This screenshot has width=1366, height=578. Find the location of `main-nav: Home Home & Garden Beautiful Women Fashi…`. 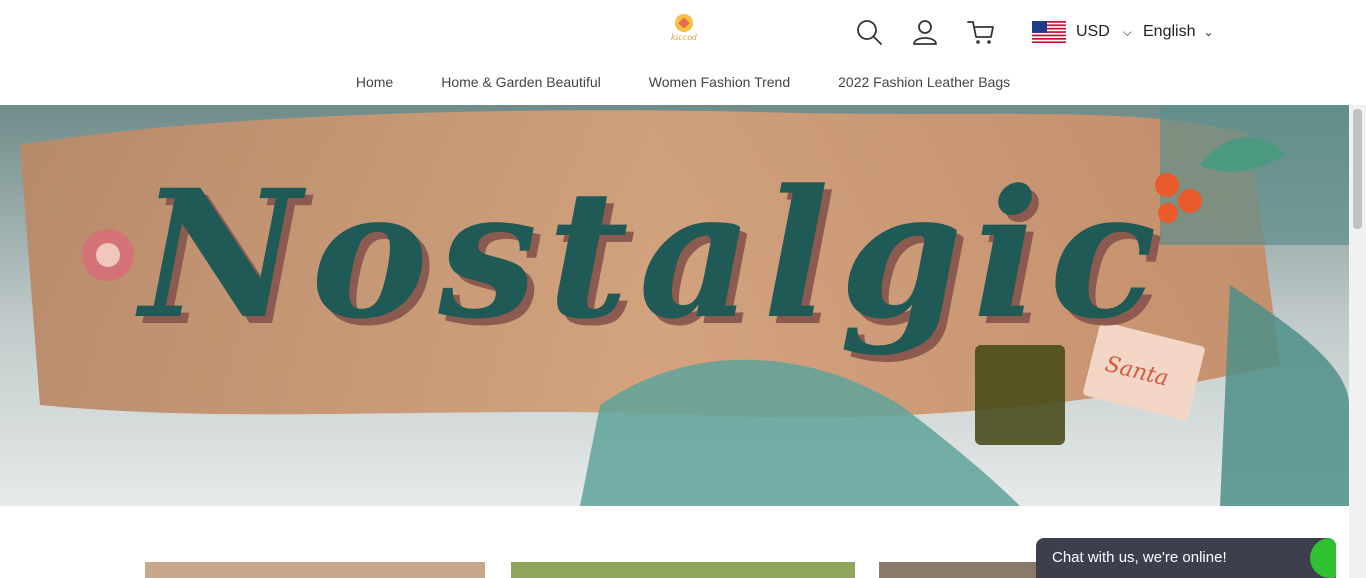

main-nav: Home Home & Garden Beautiful Women Fashi… is located at coordinates (683, 85).